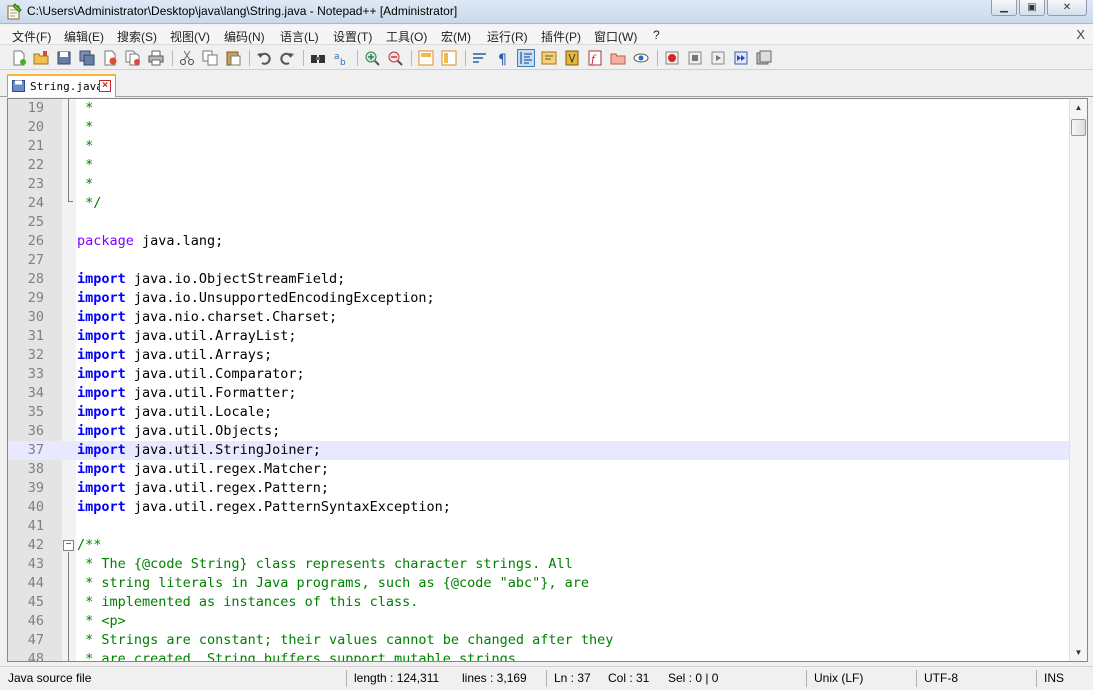  What do you see at coordinates (87, 58) in the screenshot?
I see `save-all-icon` at bounding box center [87, 58].